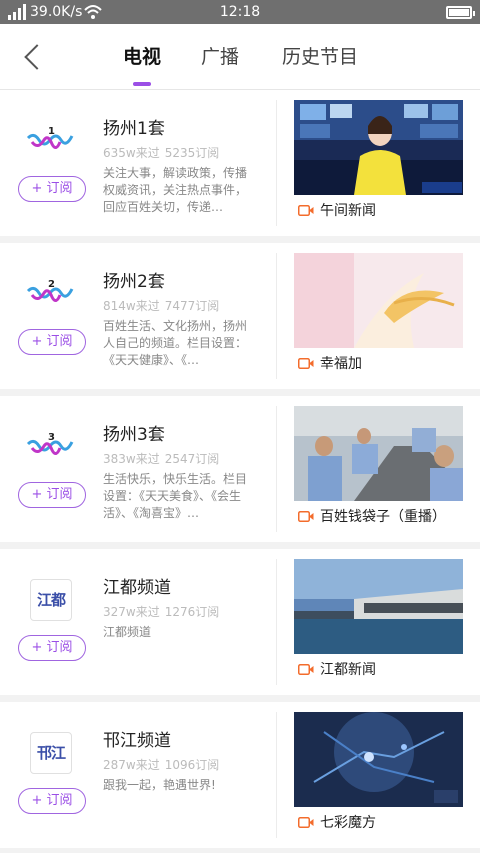  Describe the element at coordinates (51, 437) in the screenshot. I see `svg-text: 3` at that location.